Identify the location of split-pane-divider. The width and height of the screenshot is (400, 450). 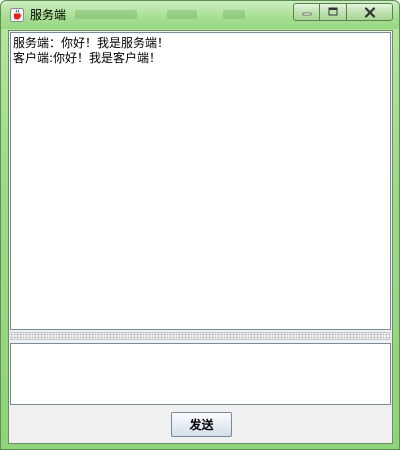
(200, 336).